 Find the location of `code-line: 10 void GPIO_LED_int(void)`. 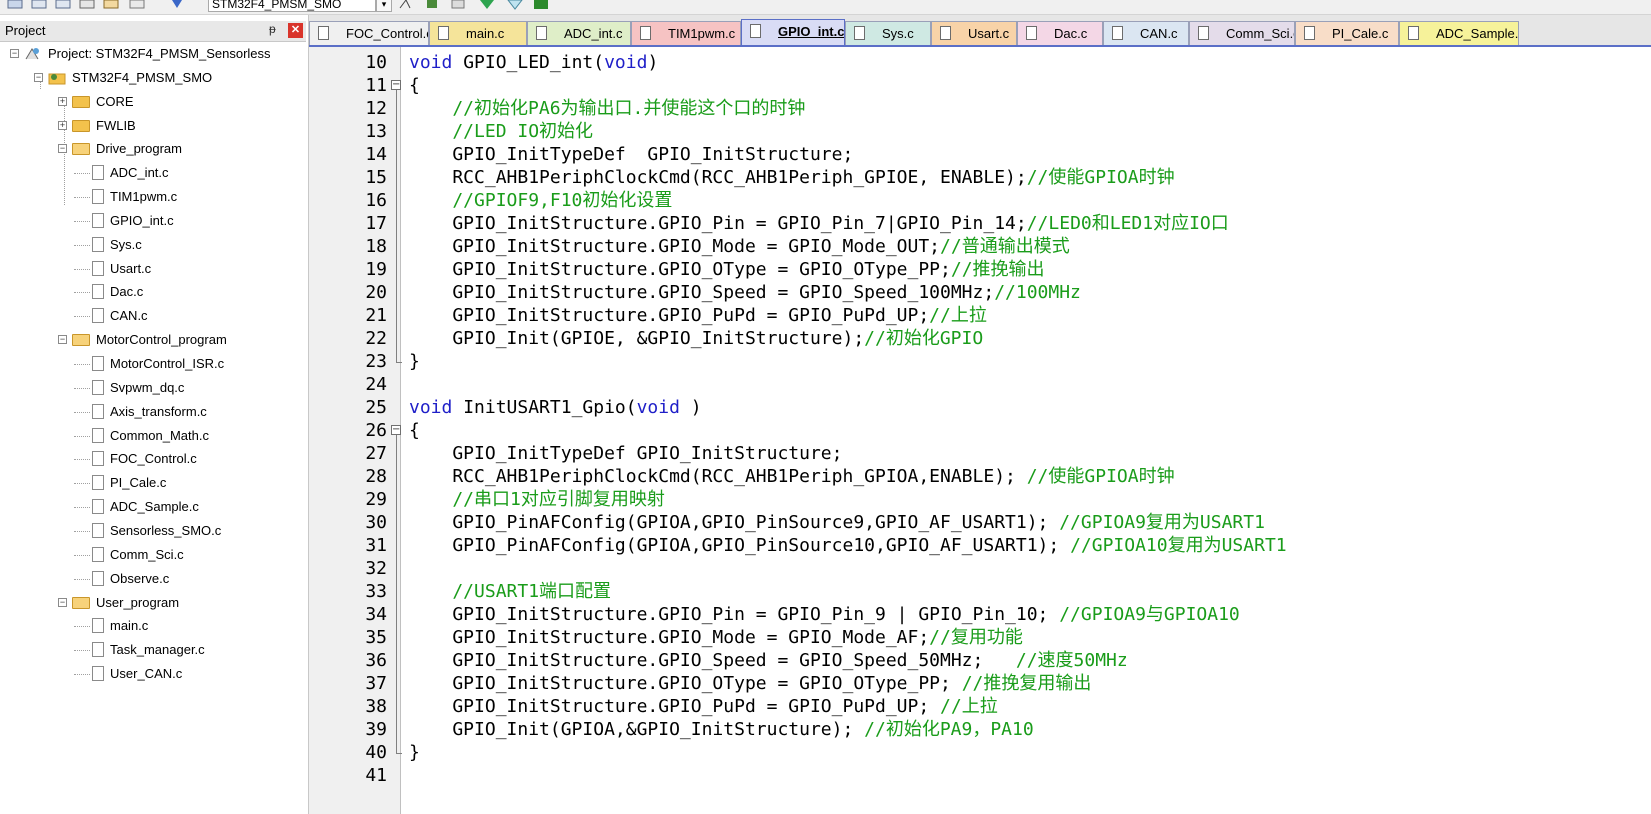

code-line: 10 void GPIO_LED_int(void) is located at coordinates (980, 62).